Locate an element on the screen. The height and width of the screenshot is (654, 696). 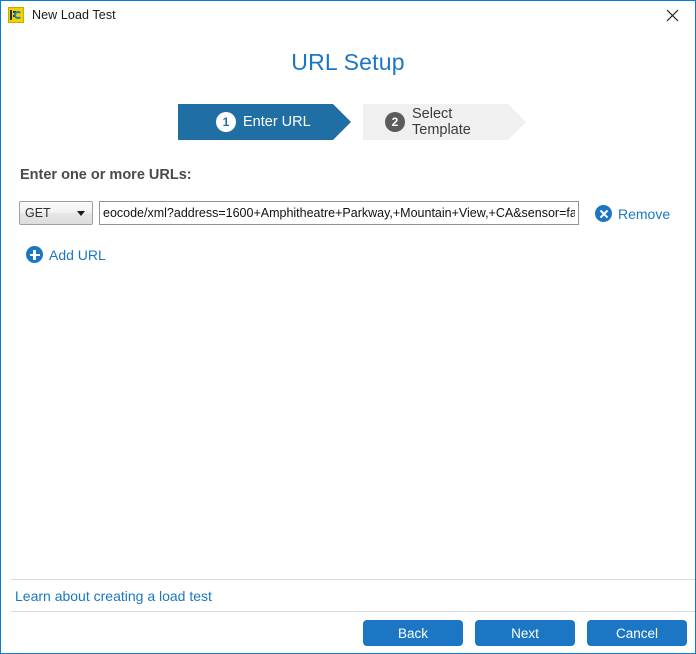
url-row: GET is located at coordinates (299, 213).